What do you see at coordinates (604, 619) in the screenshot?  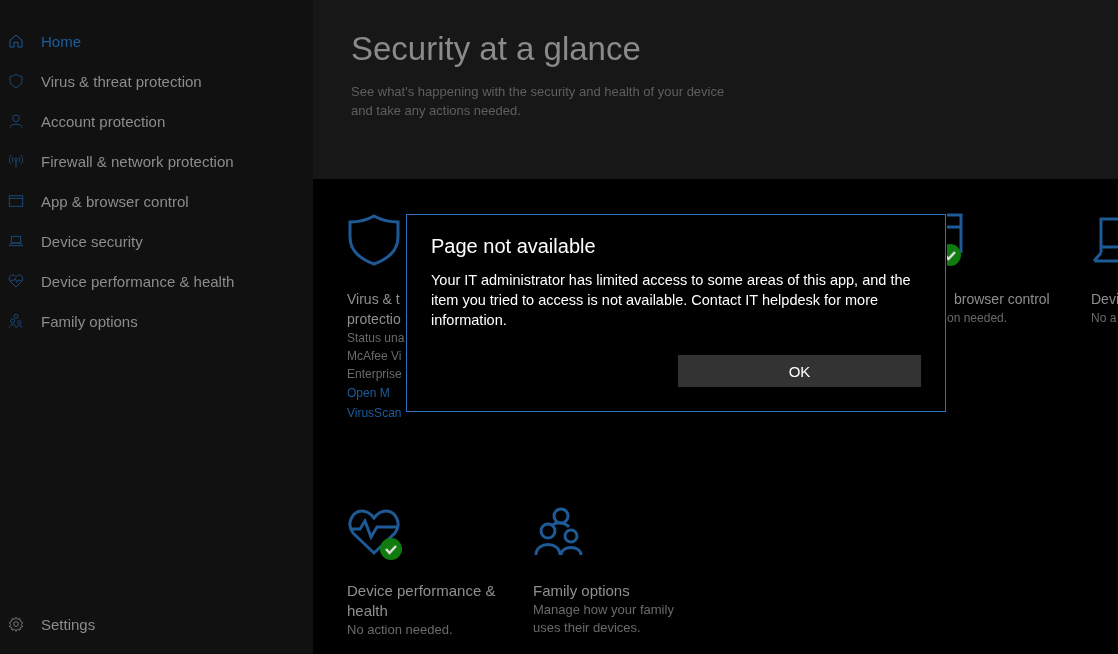 I see `tile-status: Manage how your family uses their devices.` at bounding box center [604, 619].